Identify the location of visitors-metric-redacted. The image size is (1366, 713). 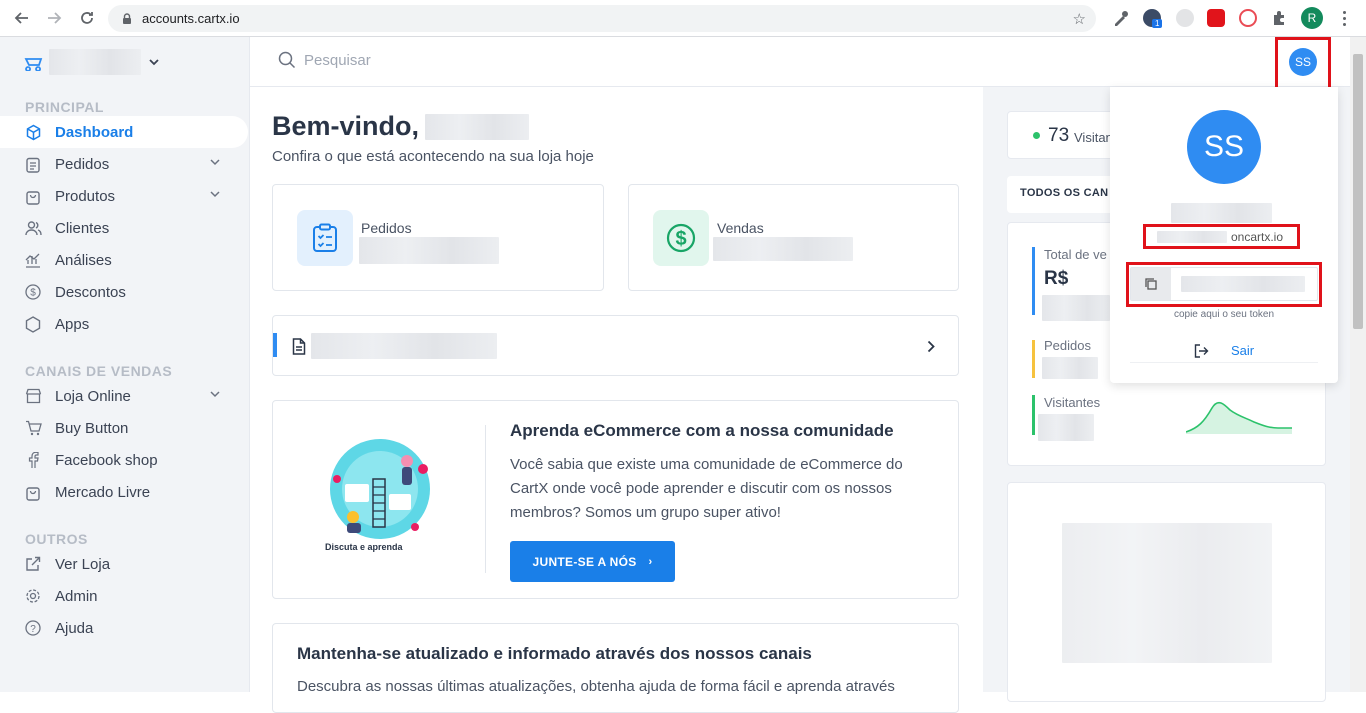
(1066, 427).